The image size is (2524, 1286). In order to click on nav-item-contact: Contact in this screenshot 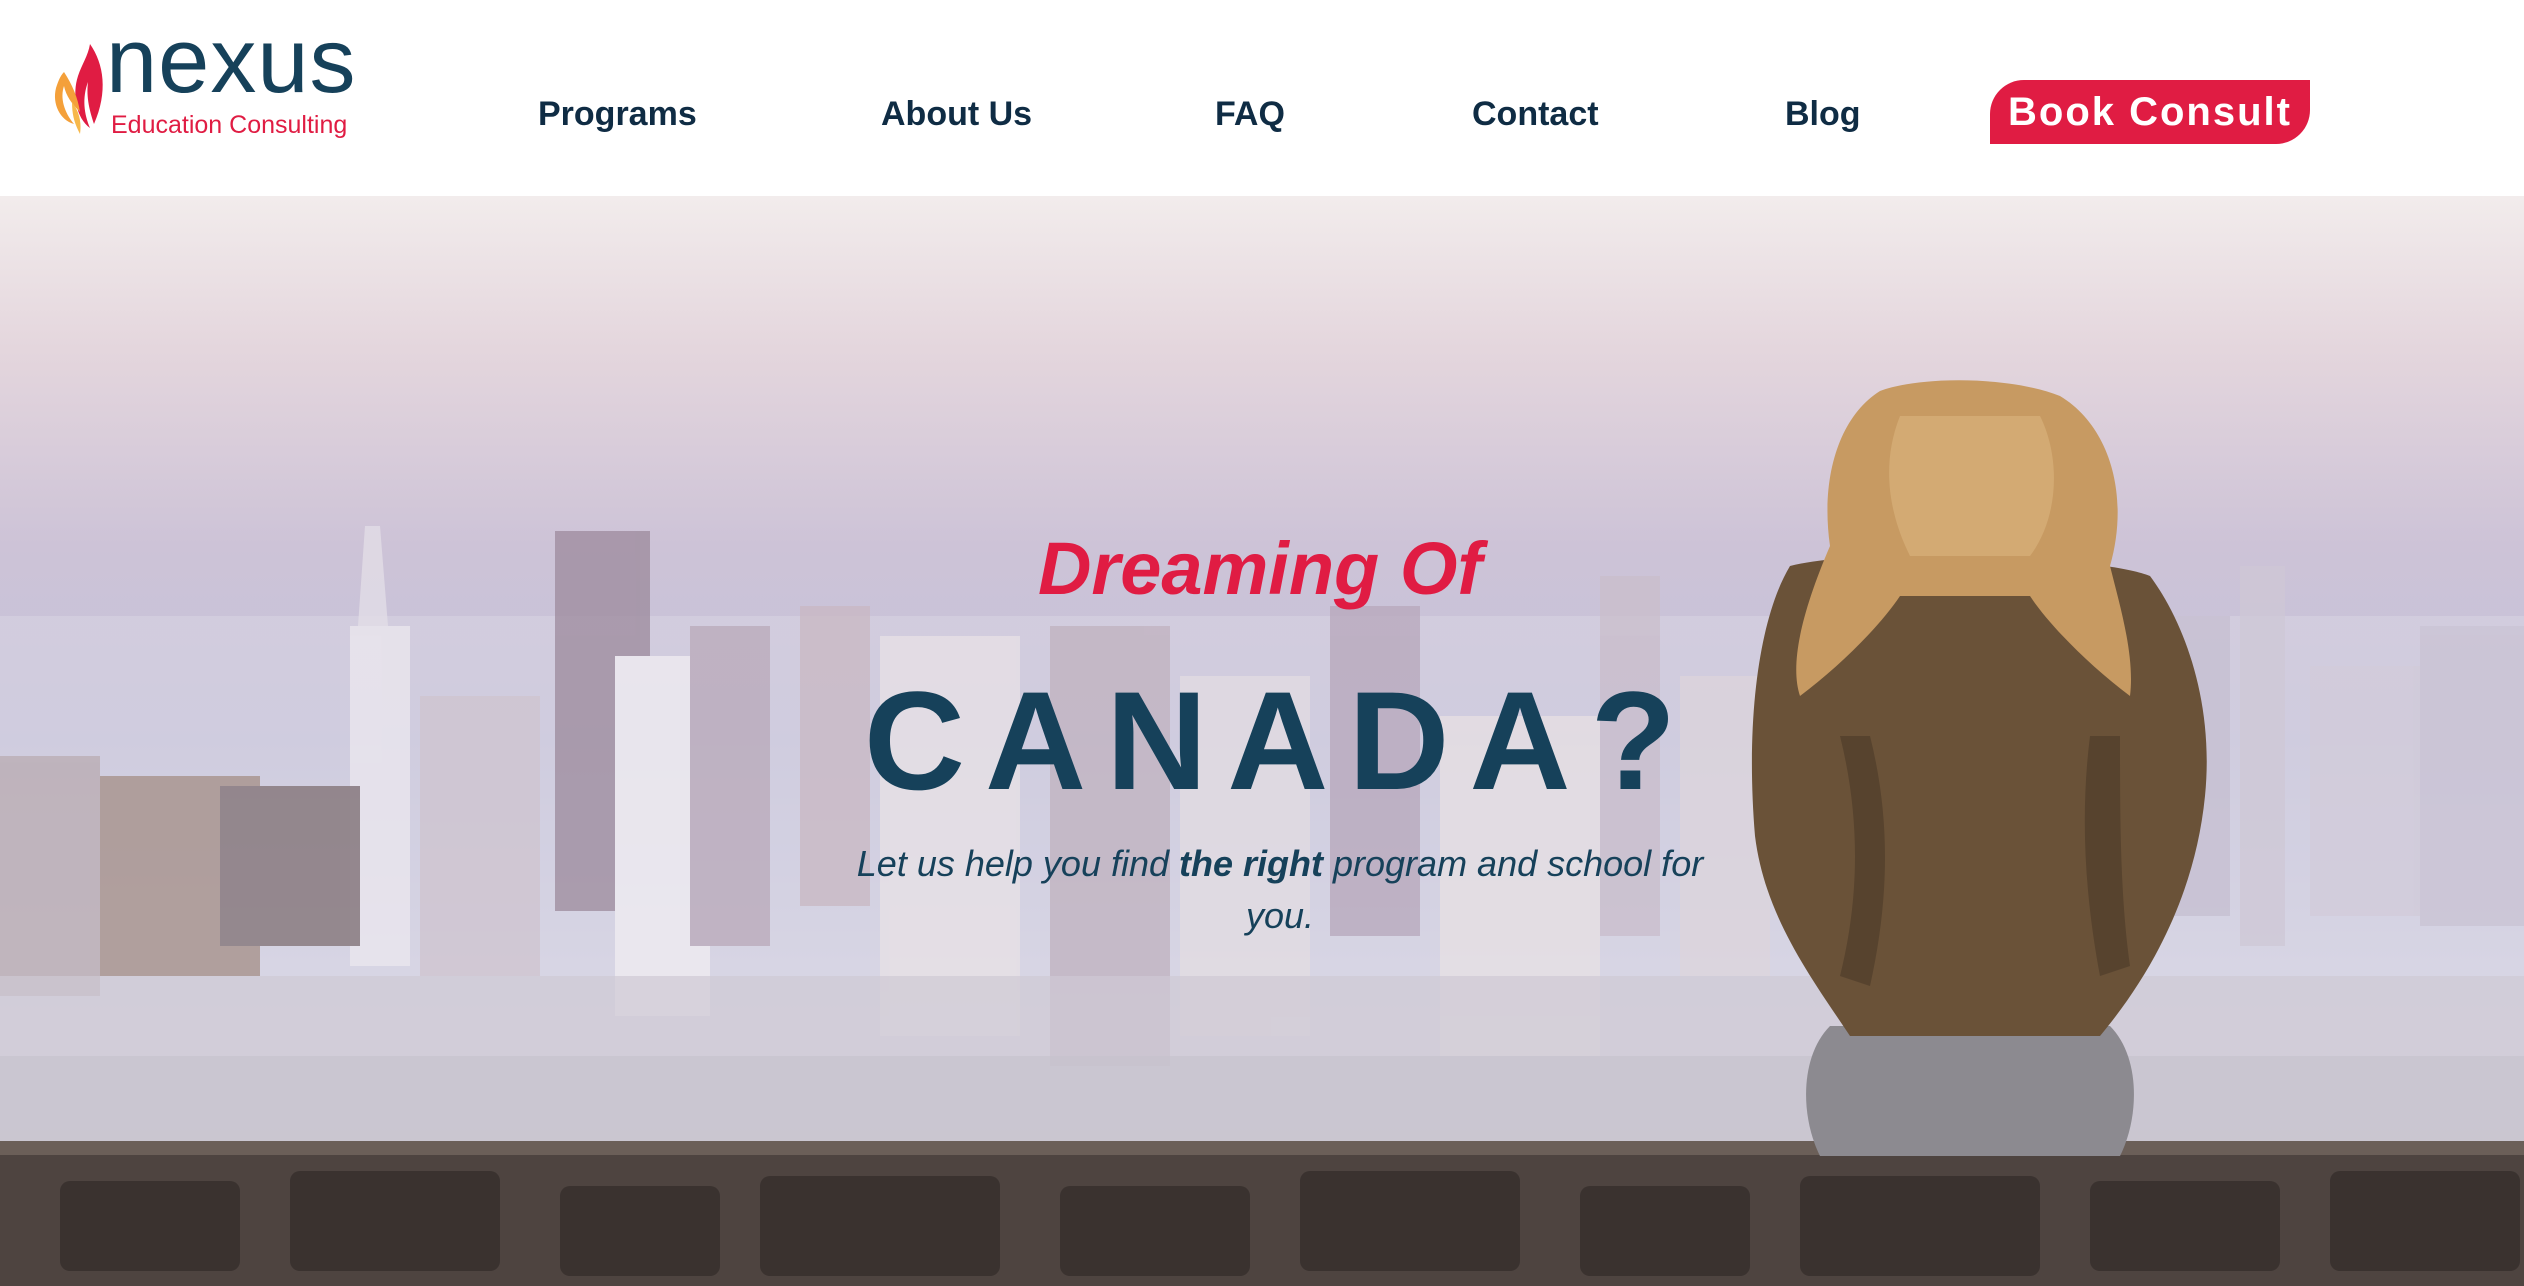, I will do `click(1535, 114)`.